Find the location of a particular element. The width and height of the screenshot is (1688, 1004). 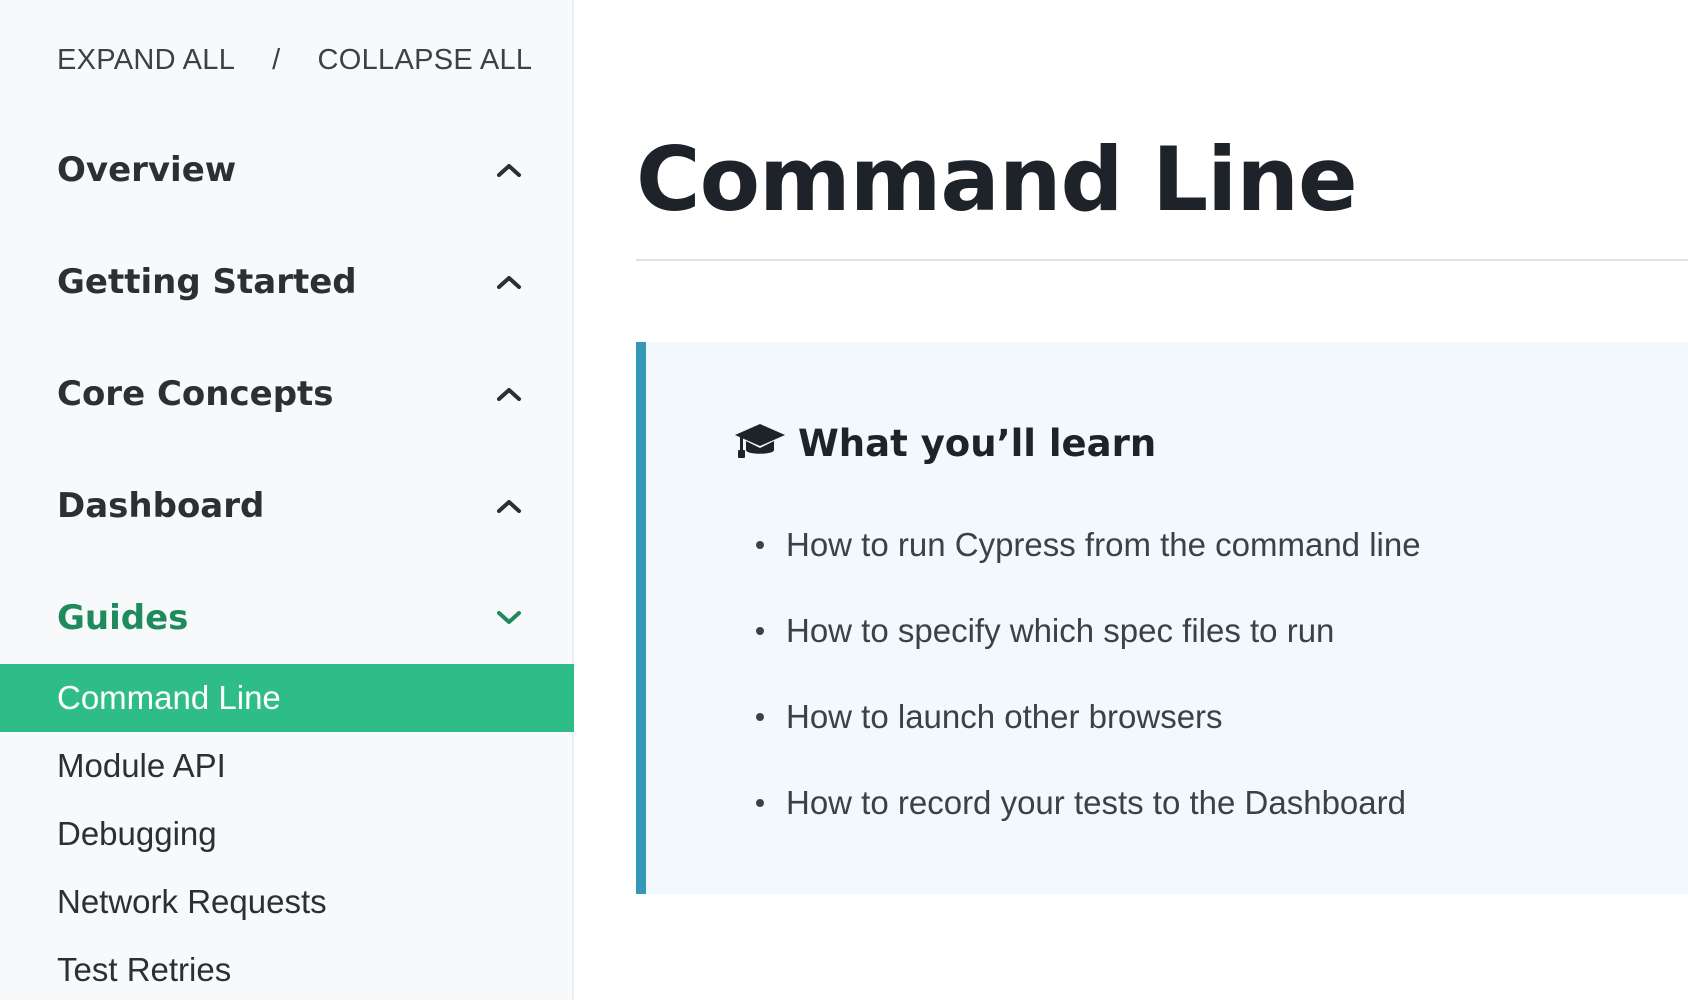

sidebar-item-network-requests: Network Requests is located at coordinates (287, 902).